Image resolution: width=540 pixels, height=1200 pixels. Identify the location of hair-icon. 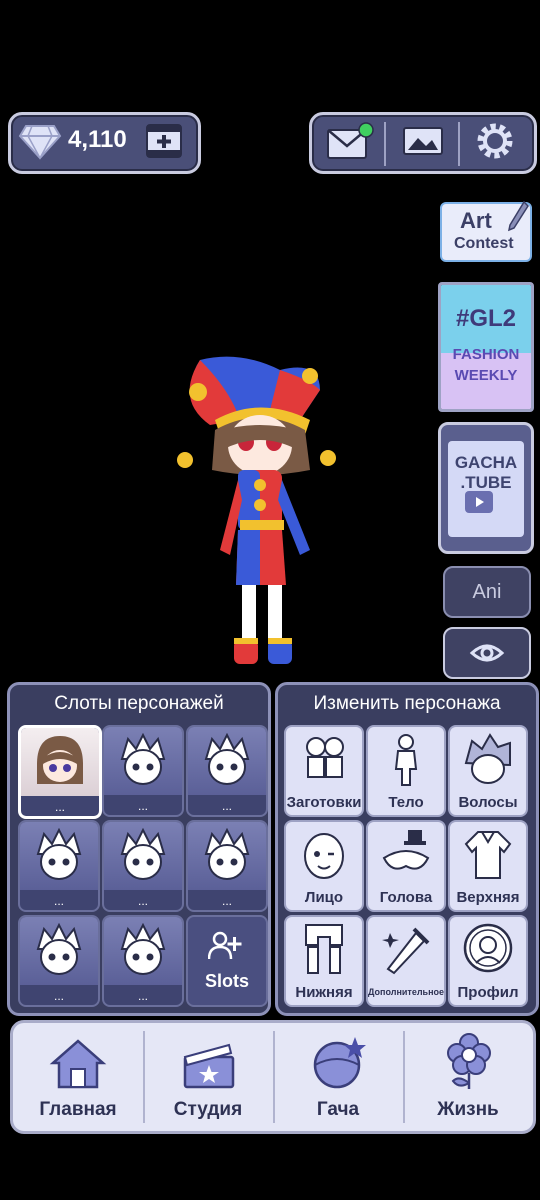
(487, 758).